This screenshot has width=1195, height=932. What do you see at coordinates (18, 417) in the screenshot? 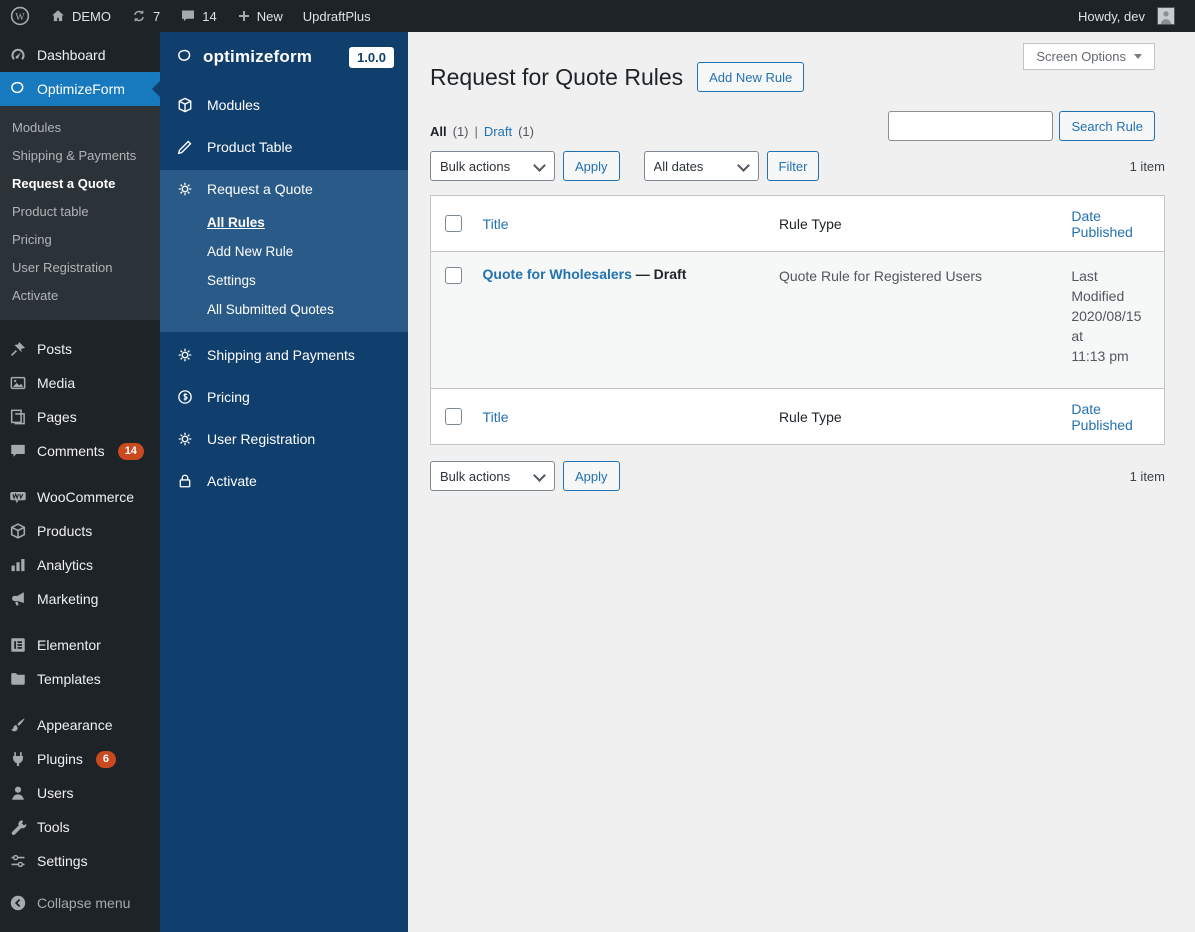
I see `pages-icon` at bounding box center [18, 417].